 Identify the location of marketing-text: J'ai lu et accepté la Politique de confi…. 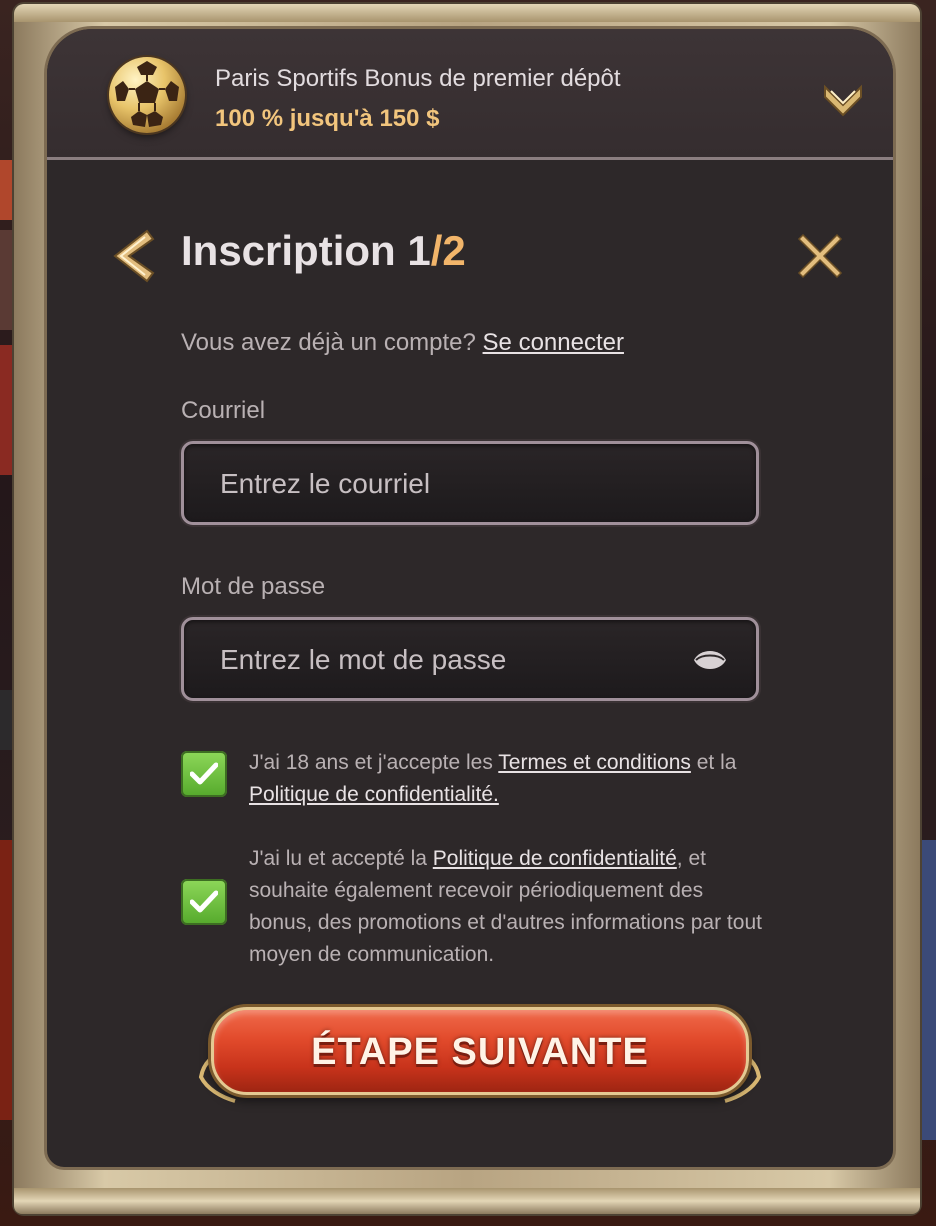
(509, 907).